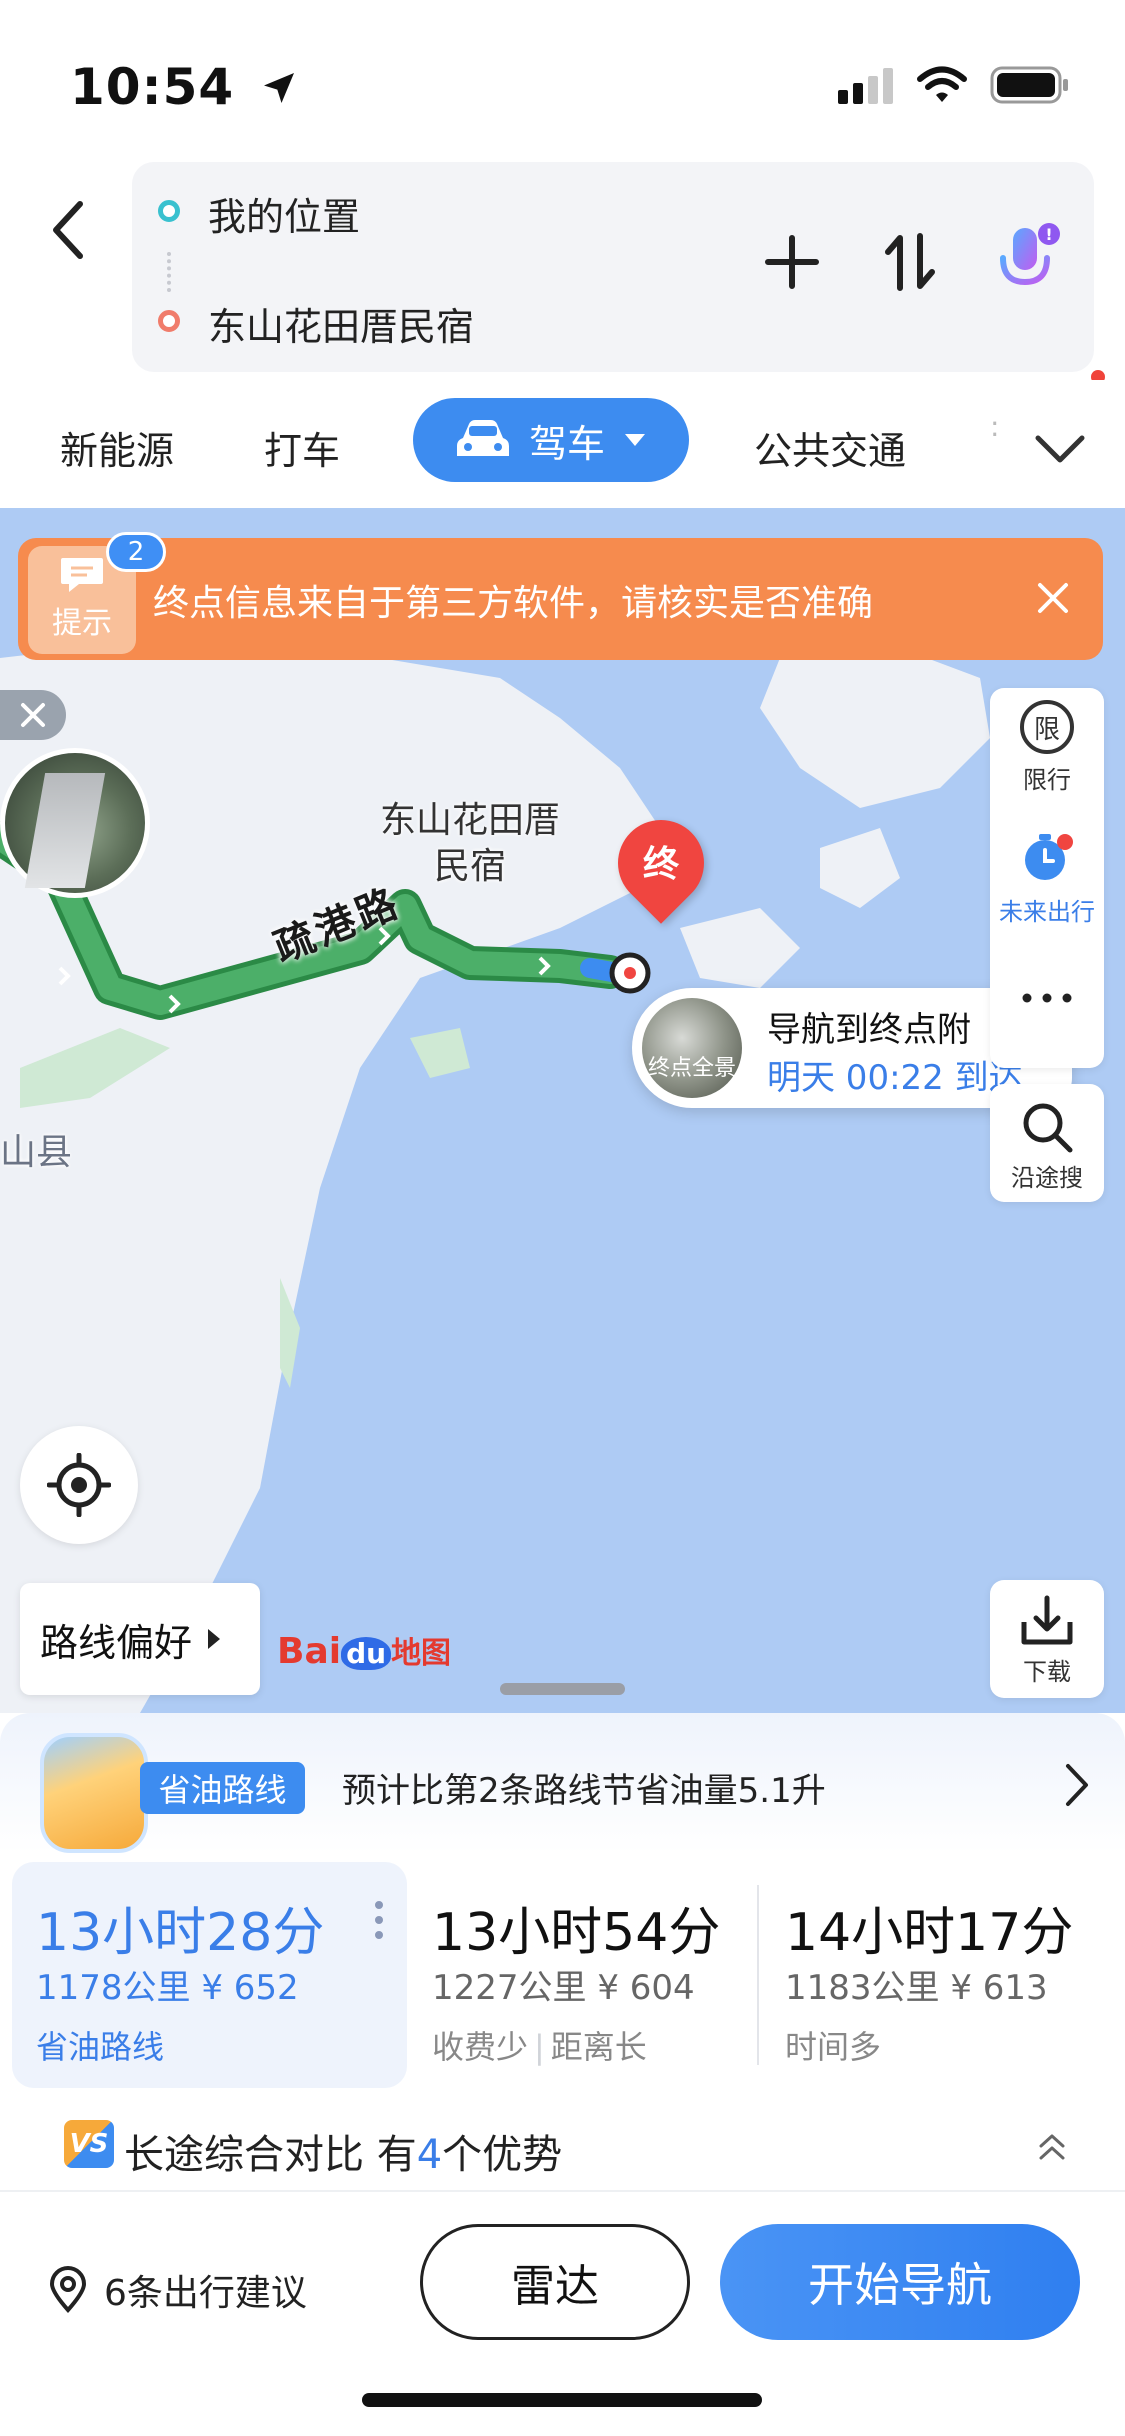  I want to click on voice-button: !, so click(1028, 262).